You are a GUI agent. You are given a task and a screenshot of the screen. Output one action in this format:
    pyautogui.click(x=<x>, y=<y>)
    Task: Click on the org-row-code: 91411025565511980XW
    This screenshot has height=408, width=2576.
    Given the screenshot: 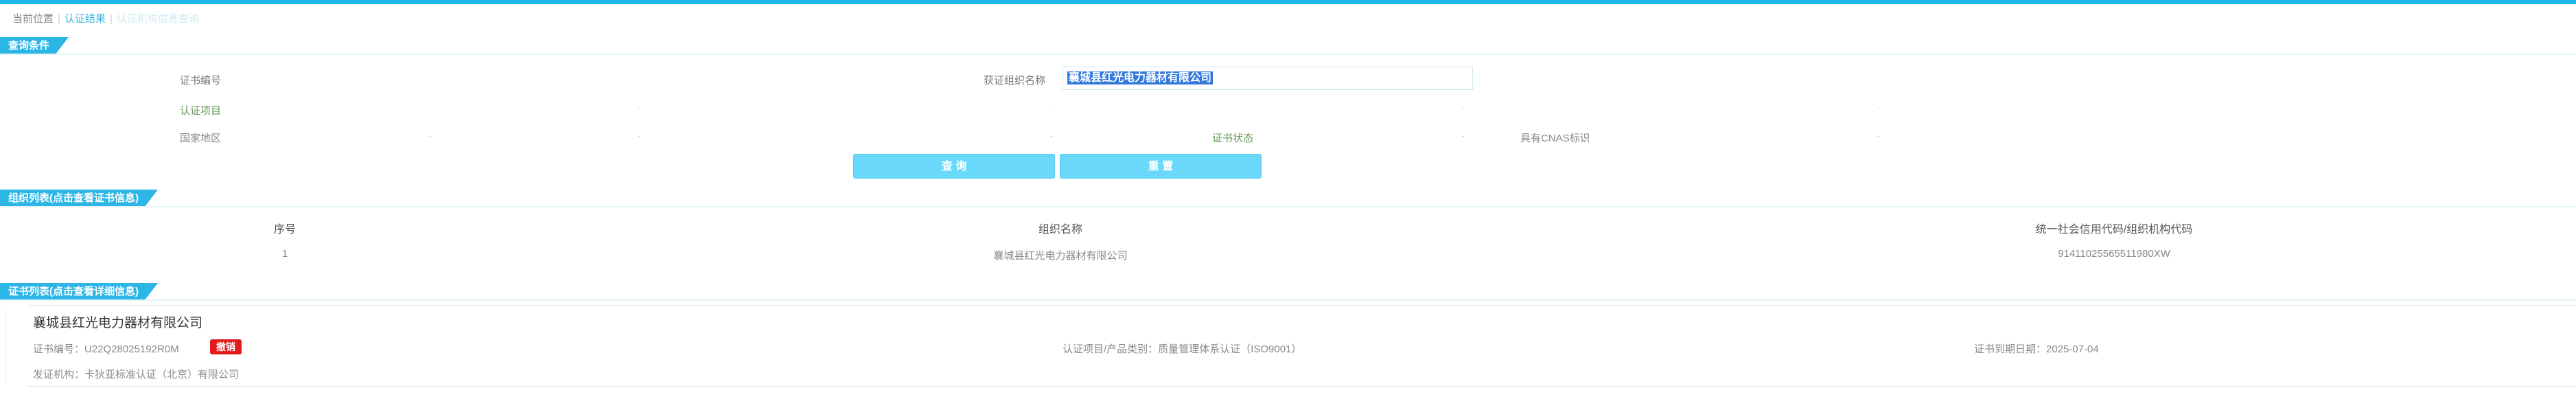 What is the action you would take?
    pyautogui.click(x=2114, y=254)
    